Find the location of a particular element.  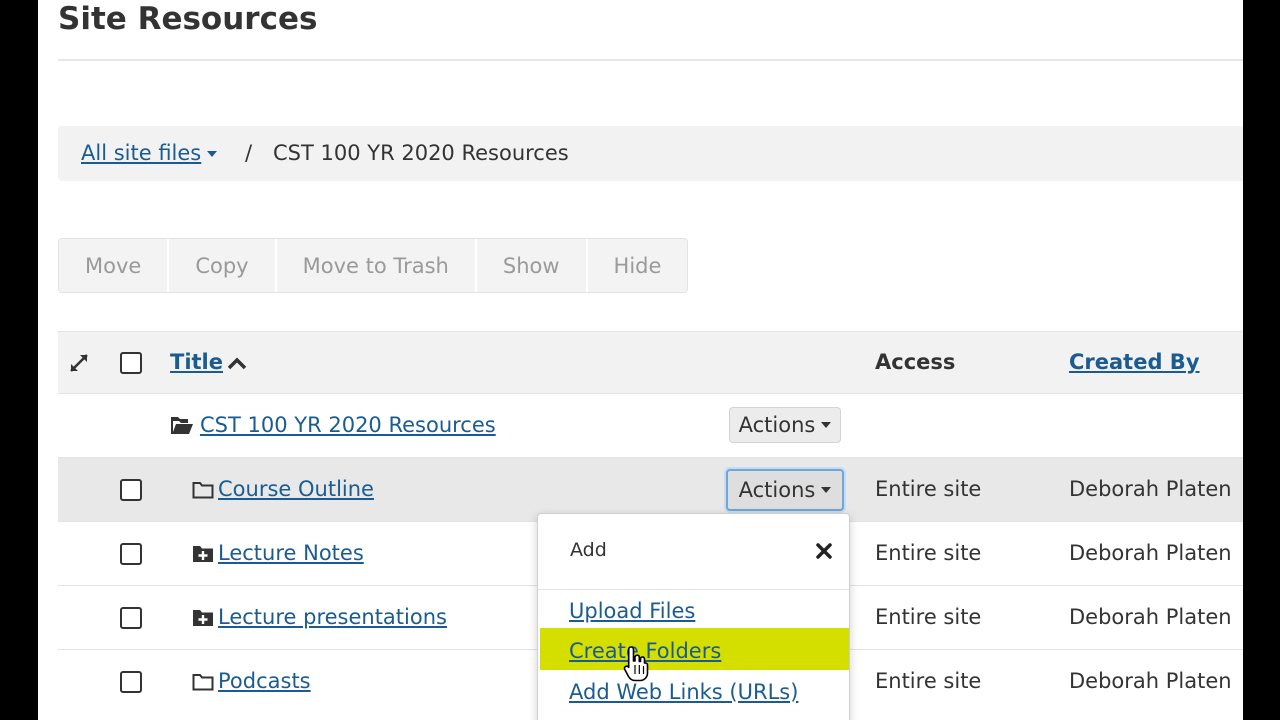

parent-folder-link: CST 100 YR 2020 Resources is located at coordinates (348, 425).